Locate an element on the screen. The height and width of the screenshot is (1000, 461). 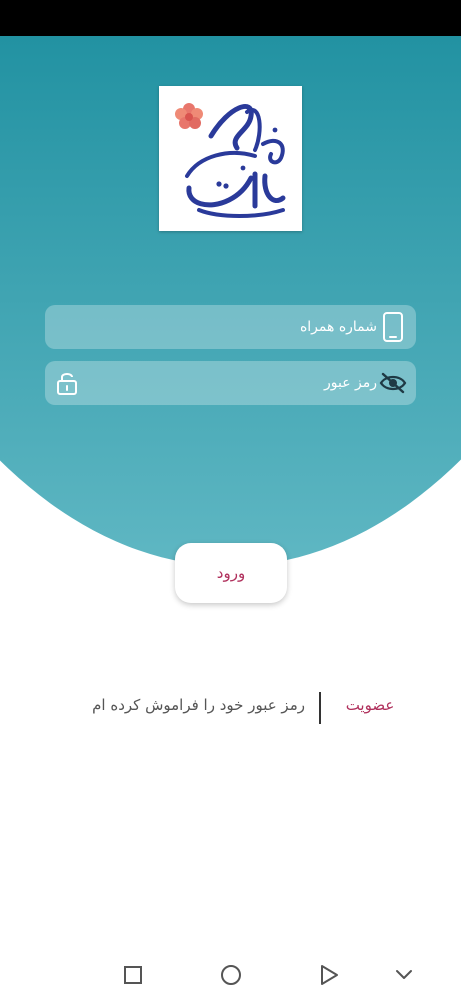
links-divider is located at coordinates (320, 708).